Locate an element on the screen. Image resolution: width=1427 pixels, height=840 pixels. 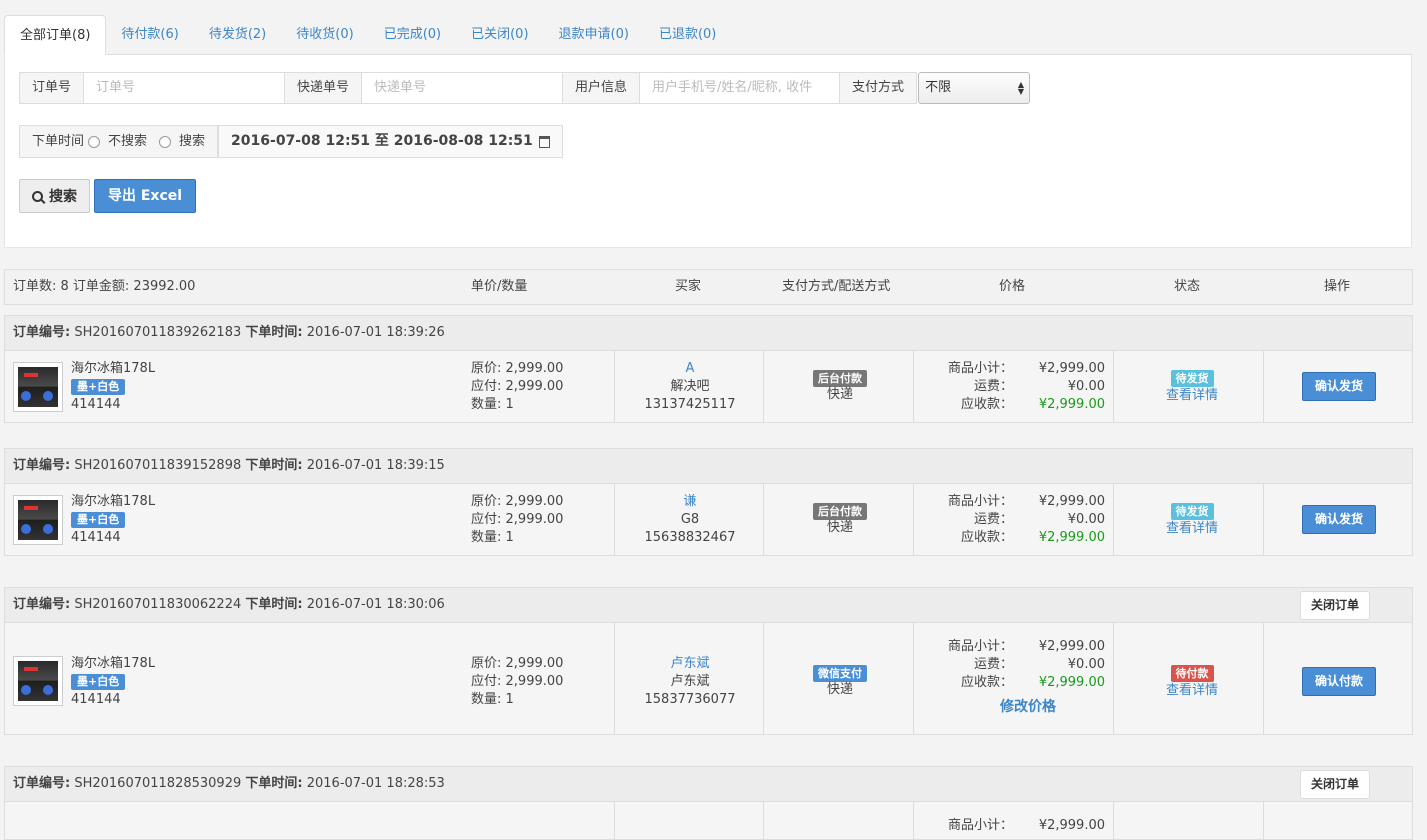
pay-ship-info: 微信支付 快递 is located at coordinates (840, 681).